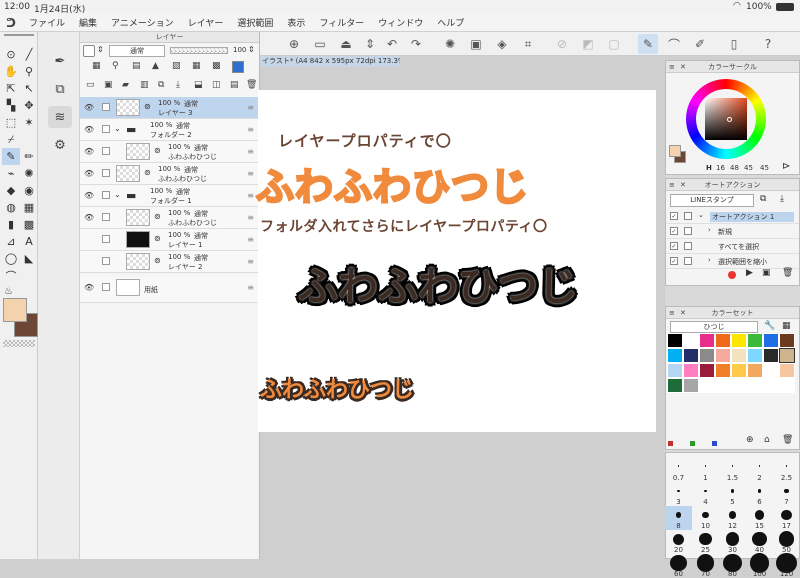 The height and width of the screenshot is (578, 800). I want to click on transparent-color-swatch, so click(19, 343).